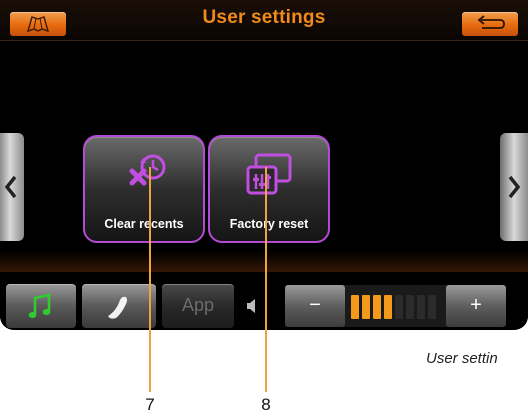 The image size is (528, 418). I want to click on callout-number-8: 8, so click(266, 404).